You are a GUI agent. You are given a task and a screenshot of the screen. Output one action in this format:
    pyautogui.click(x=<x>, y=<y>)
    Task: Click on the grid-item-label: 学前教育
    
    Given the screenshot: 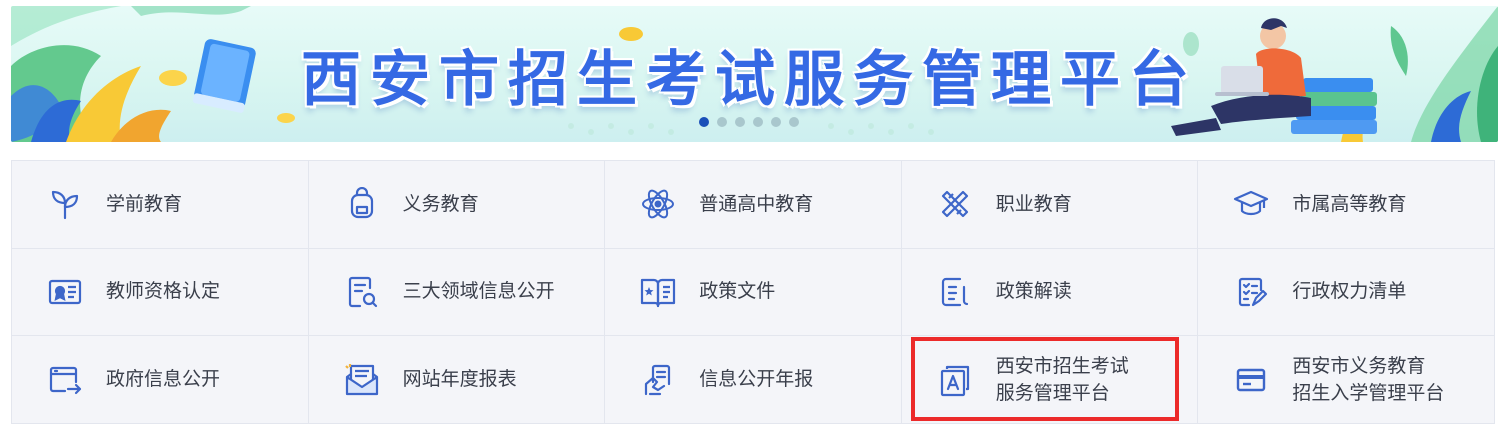 What is the action you would take?
    pyautogui.click(x=144, y=203)
    